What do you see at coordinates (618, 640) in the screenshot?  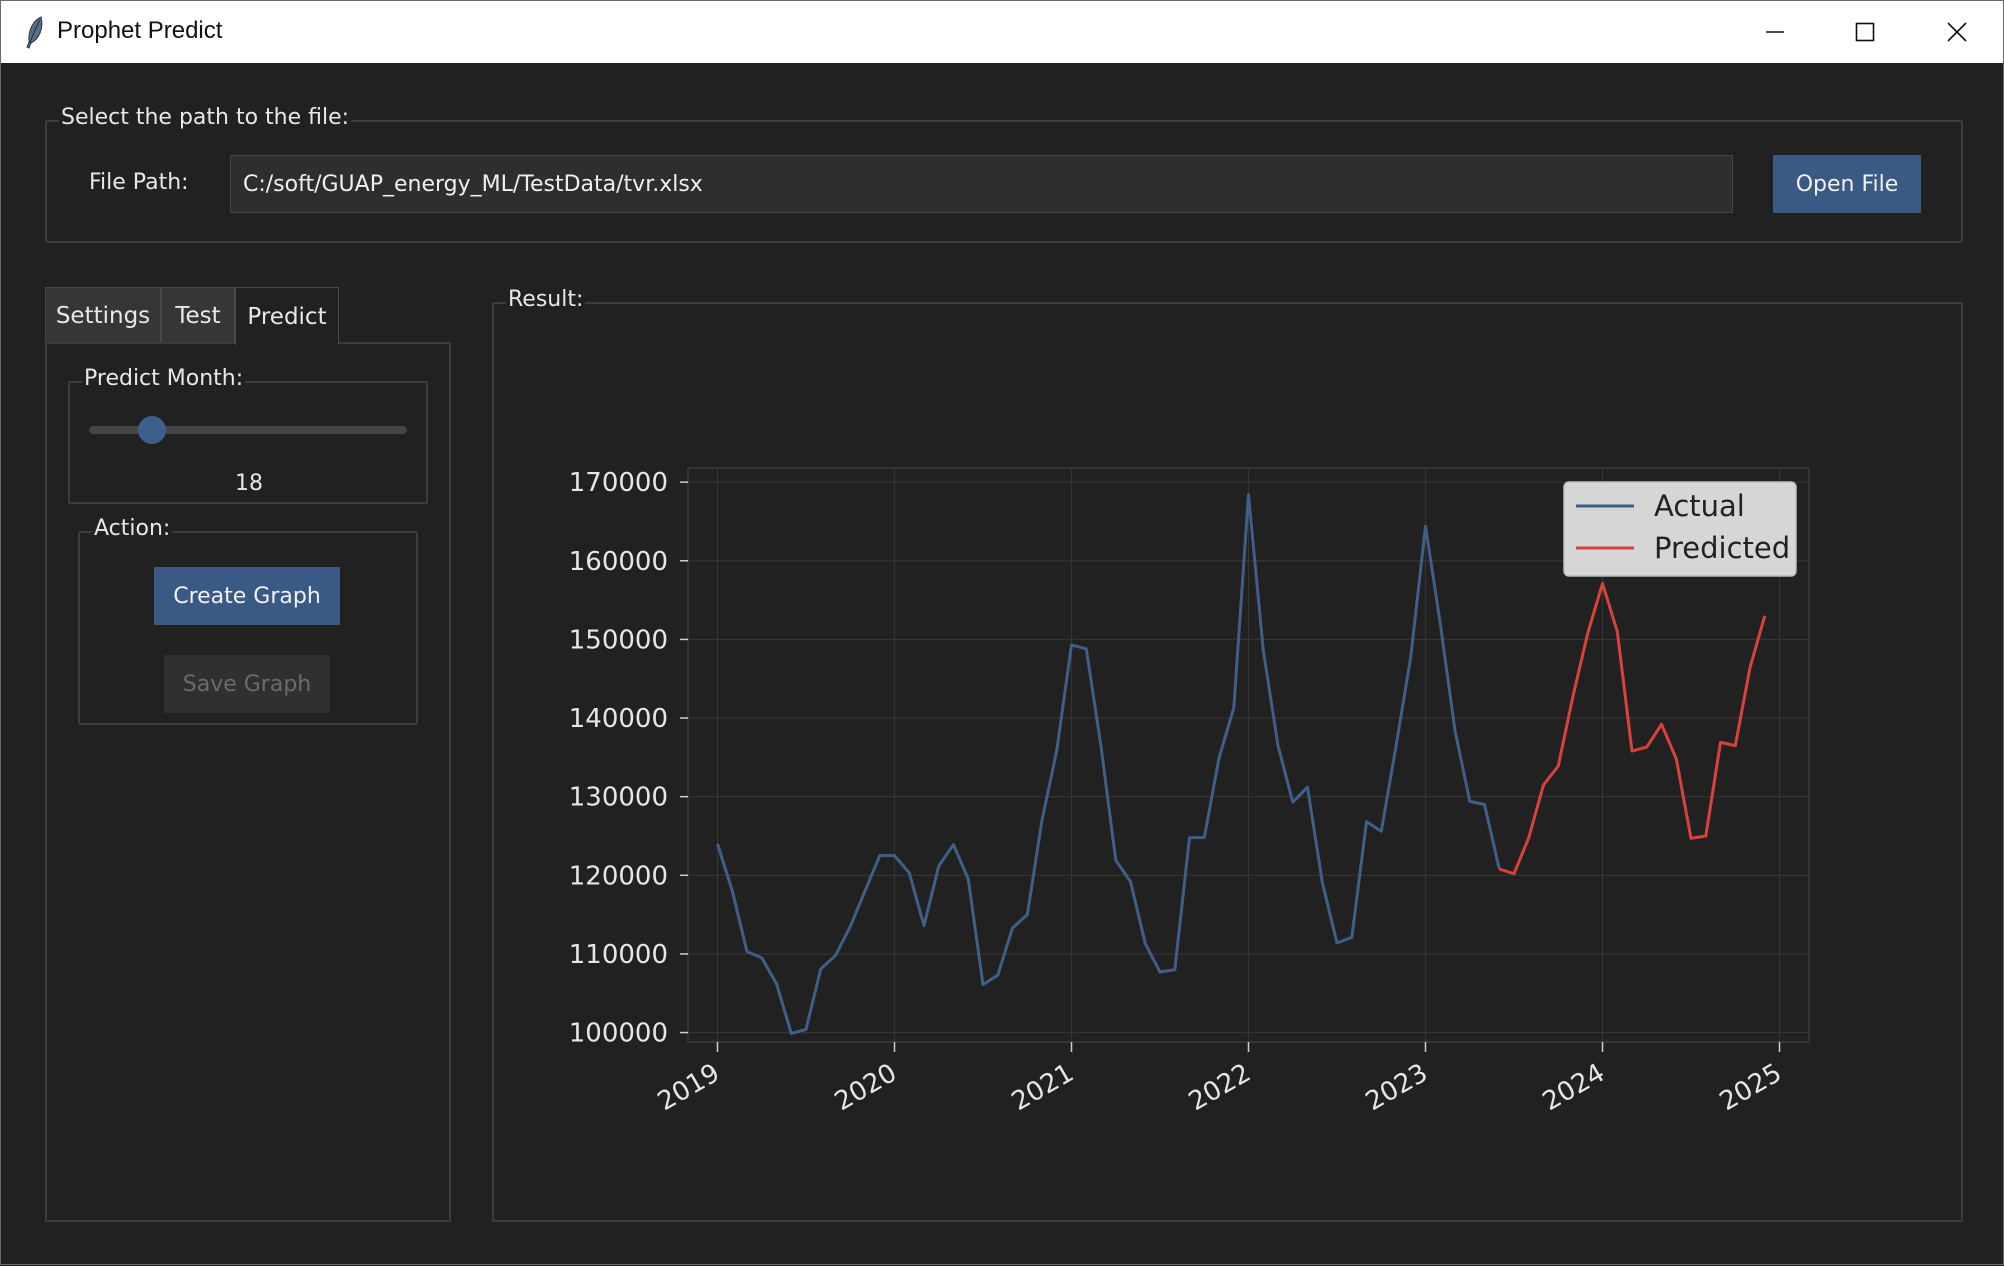 I see `y-tick-label: 150000` at bounding box center [618, 640].